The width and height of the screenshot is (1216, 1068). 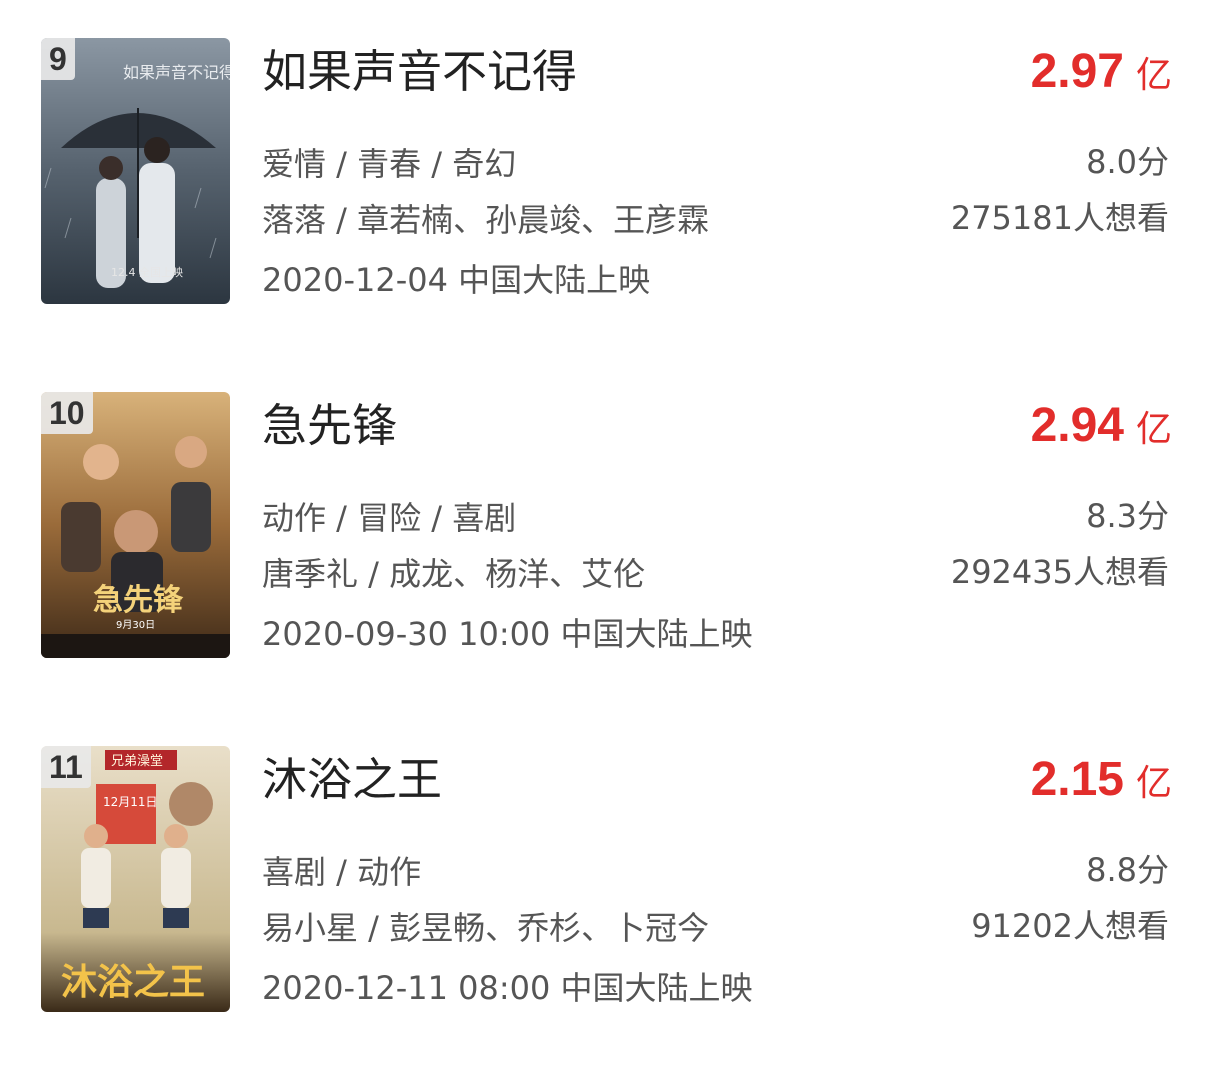 I want to click on movie-title: 沐浴之王, so click(x=352, y=780).